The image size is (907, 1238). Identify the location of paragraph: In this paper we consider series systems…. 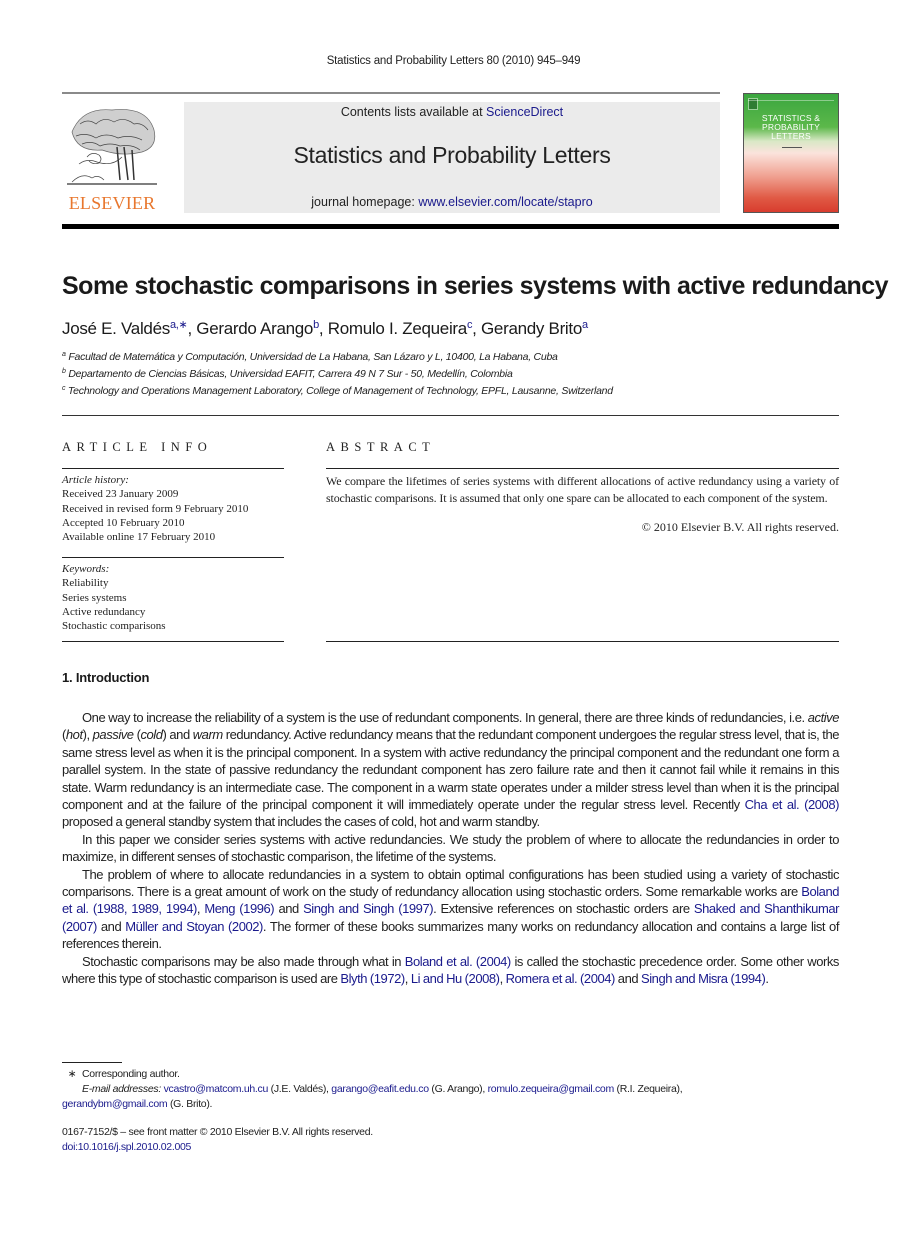
(450, 848).